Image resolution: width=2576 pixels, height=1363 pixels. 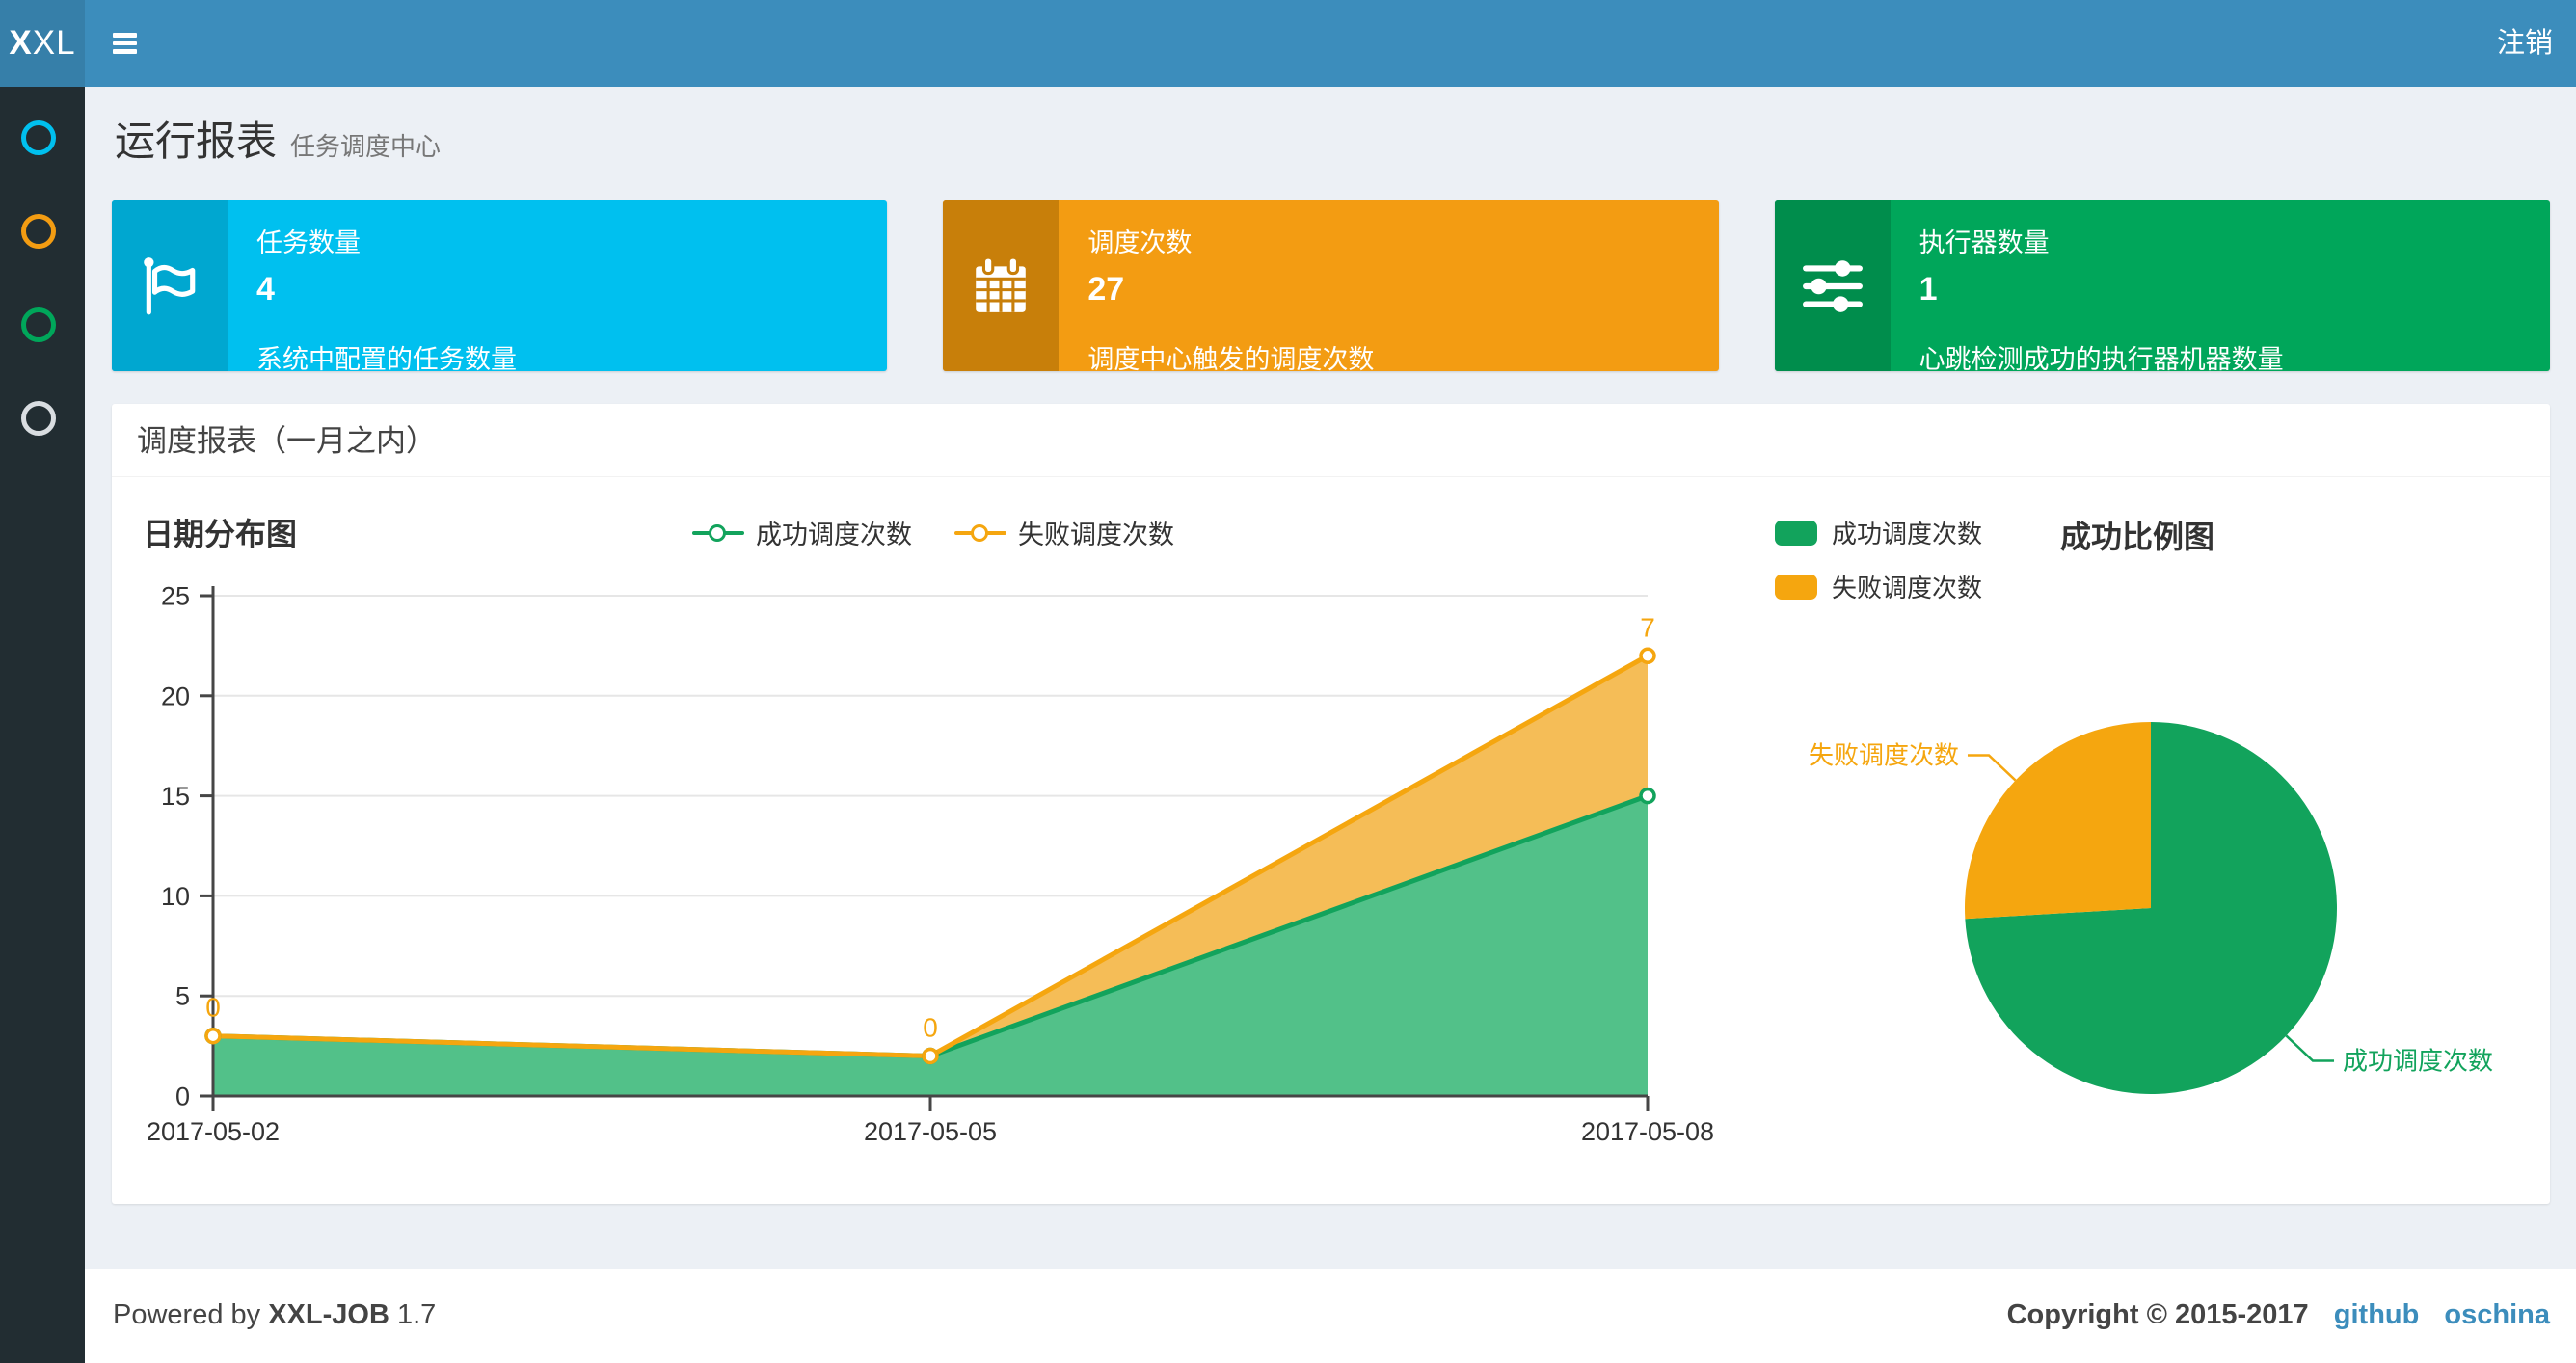 I want to click on success-ratio-pie-chart: 成功调度次数 失败调度次数, so click(x=2151, y=908).